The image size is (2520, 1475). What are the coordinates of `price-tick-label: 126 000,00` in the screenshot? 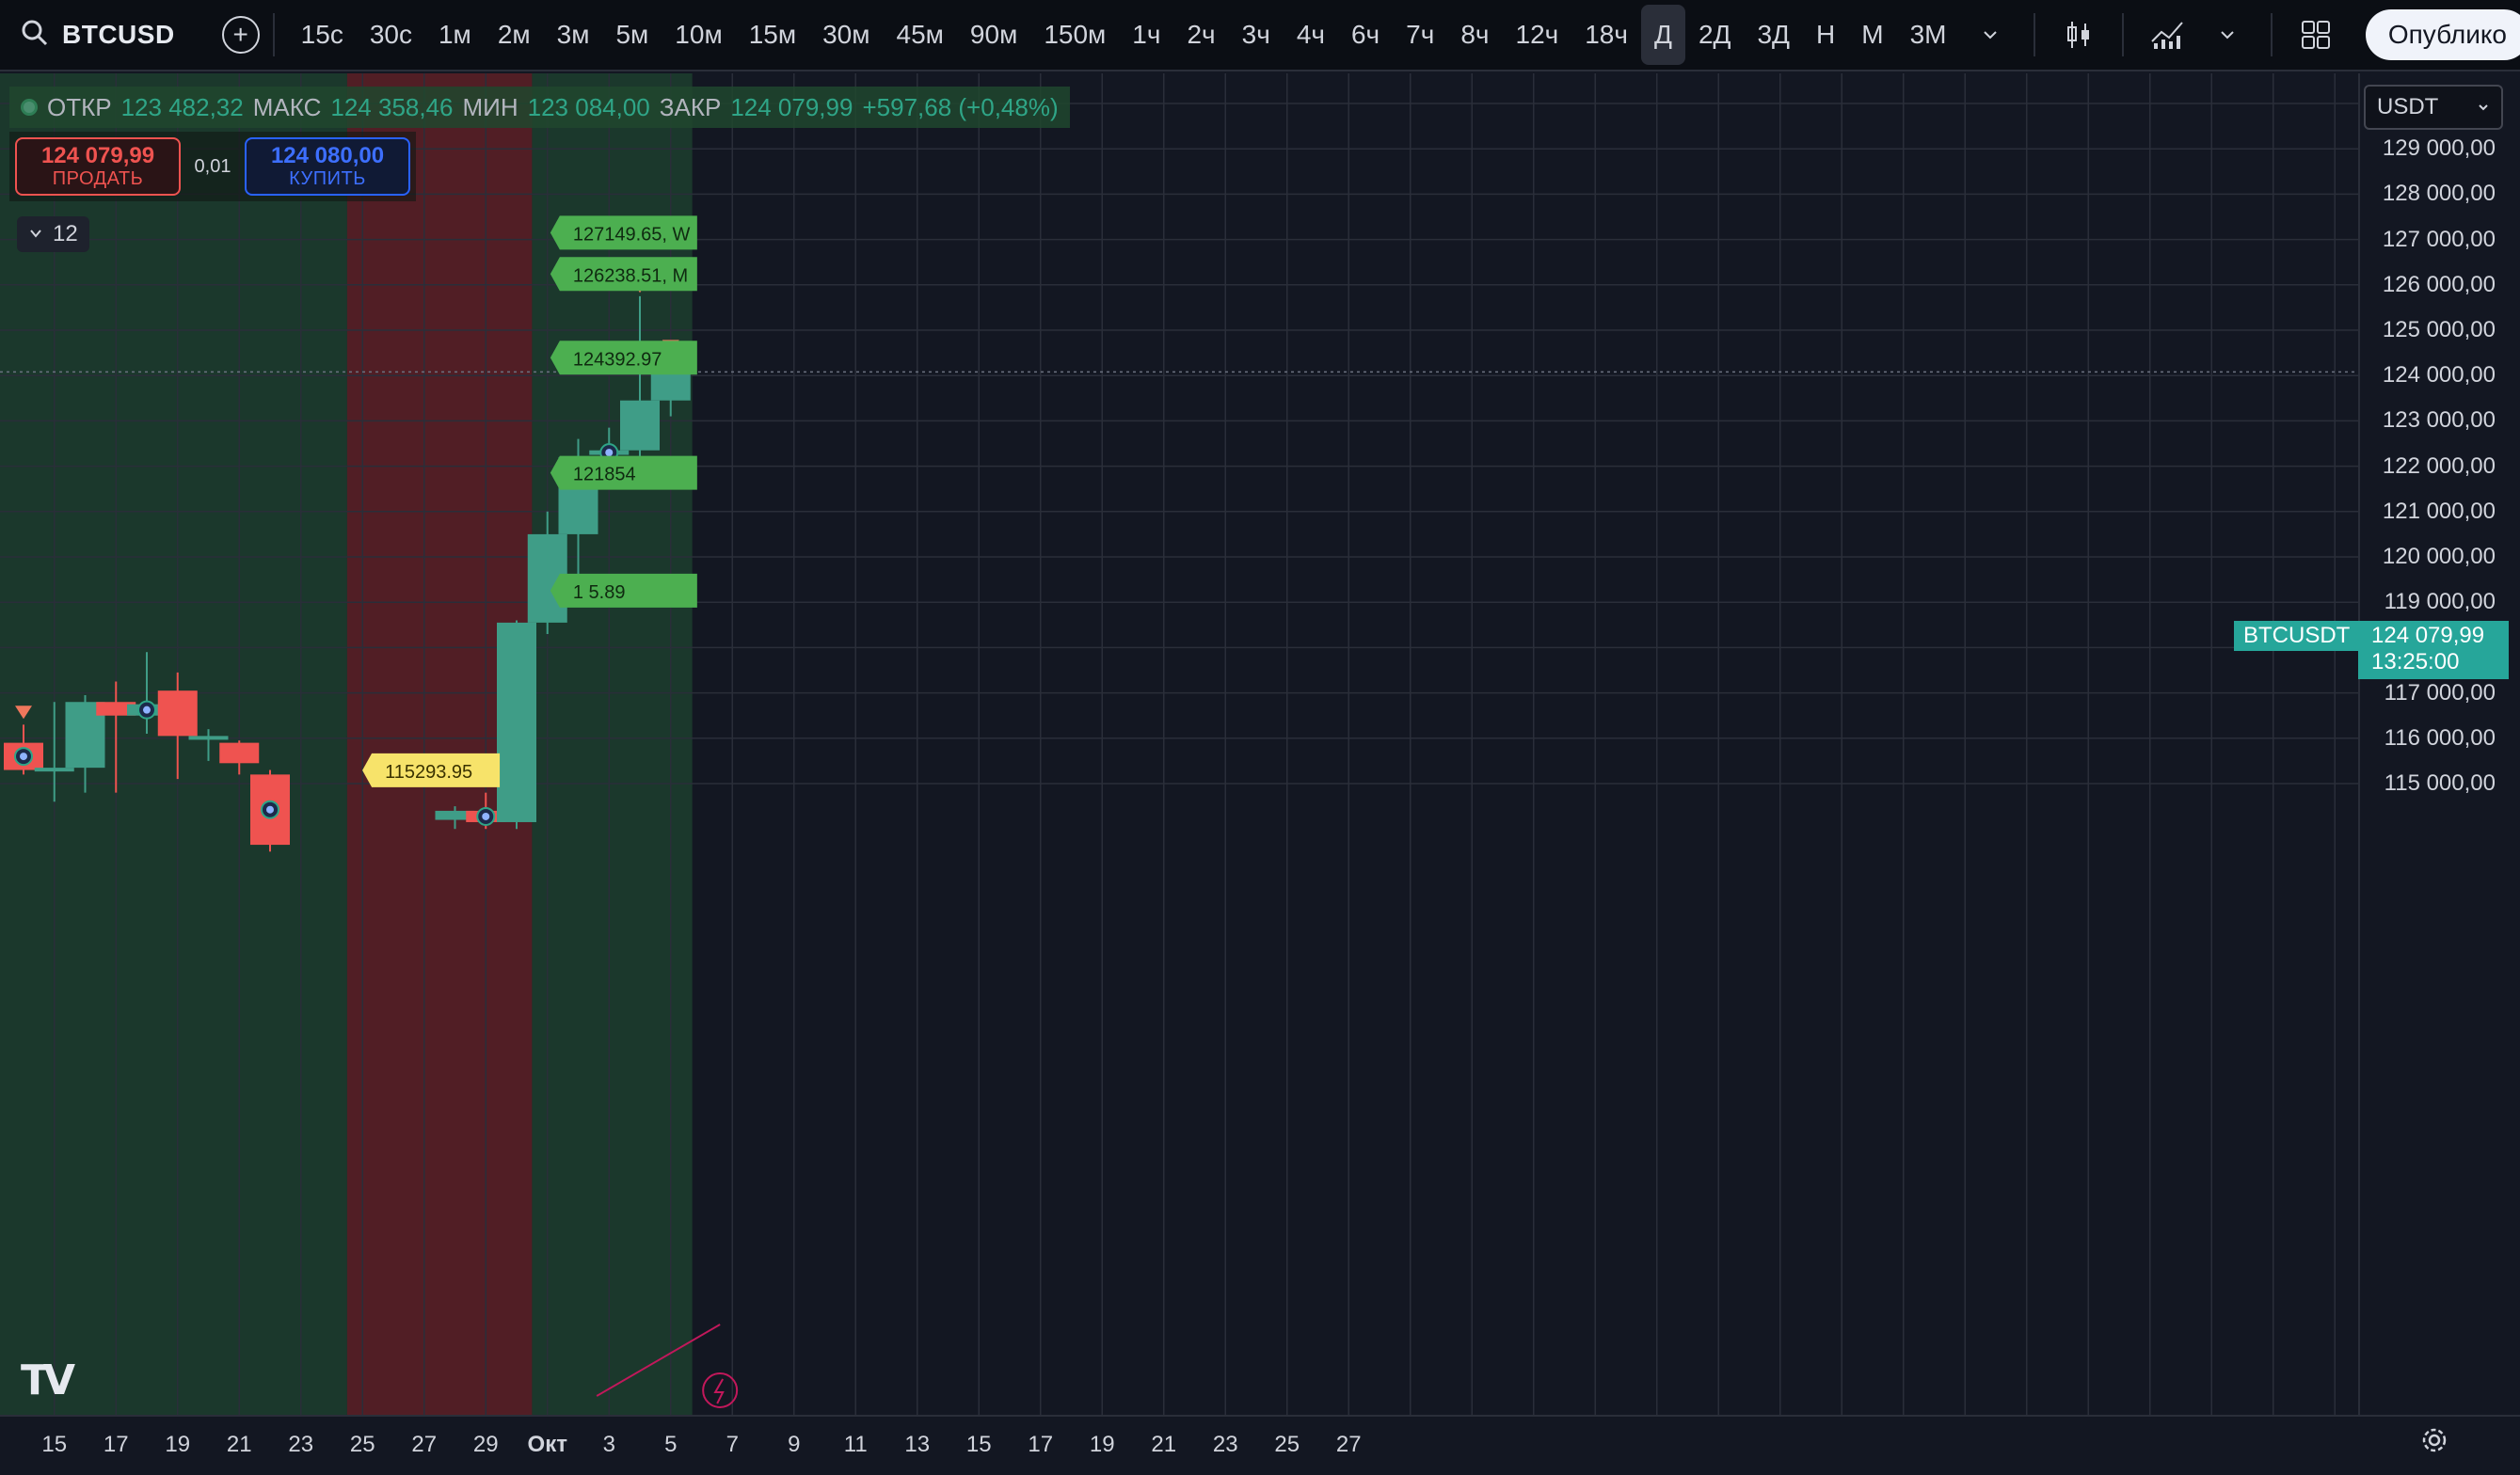 It's located at (2439, 284).